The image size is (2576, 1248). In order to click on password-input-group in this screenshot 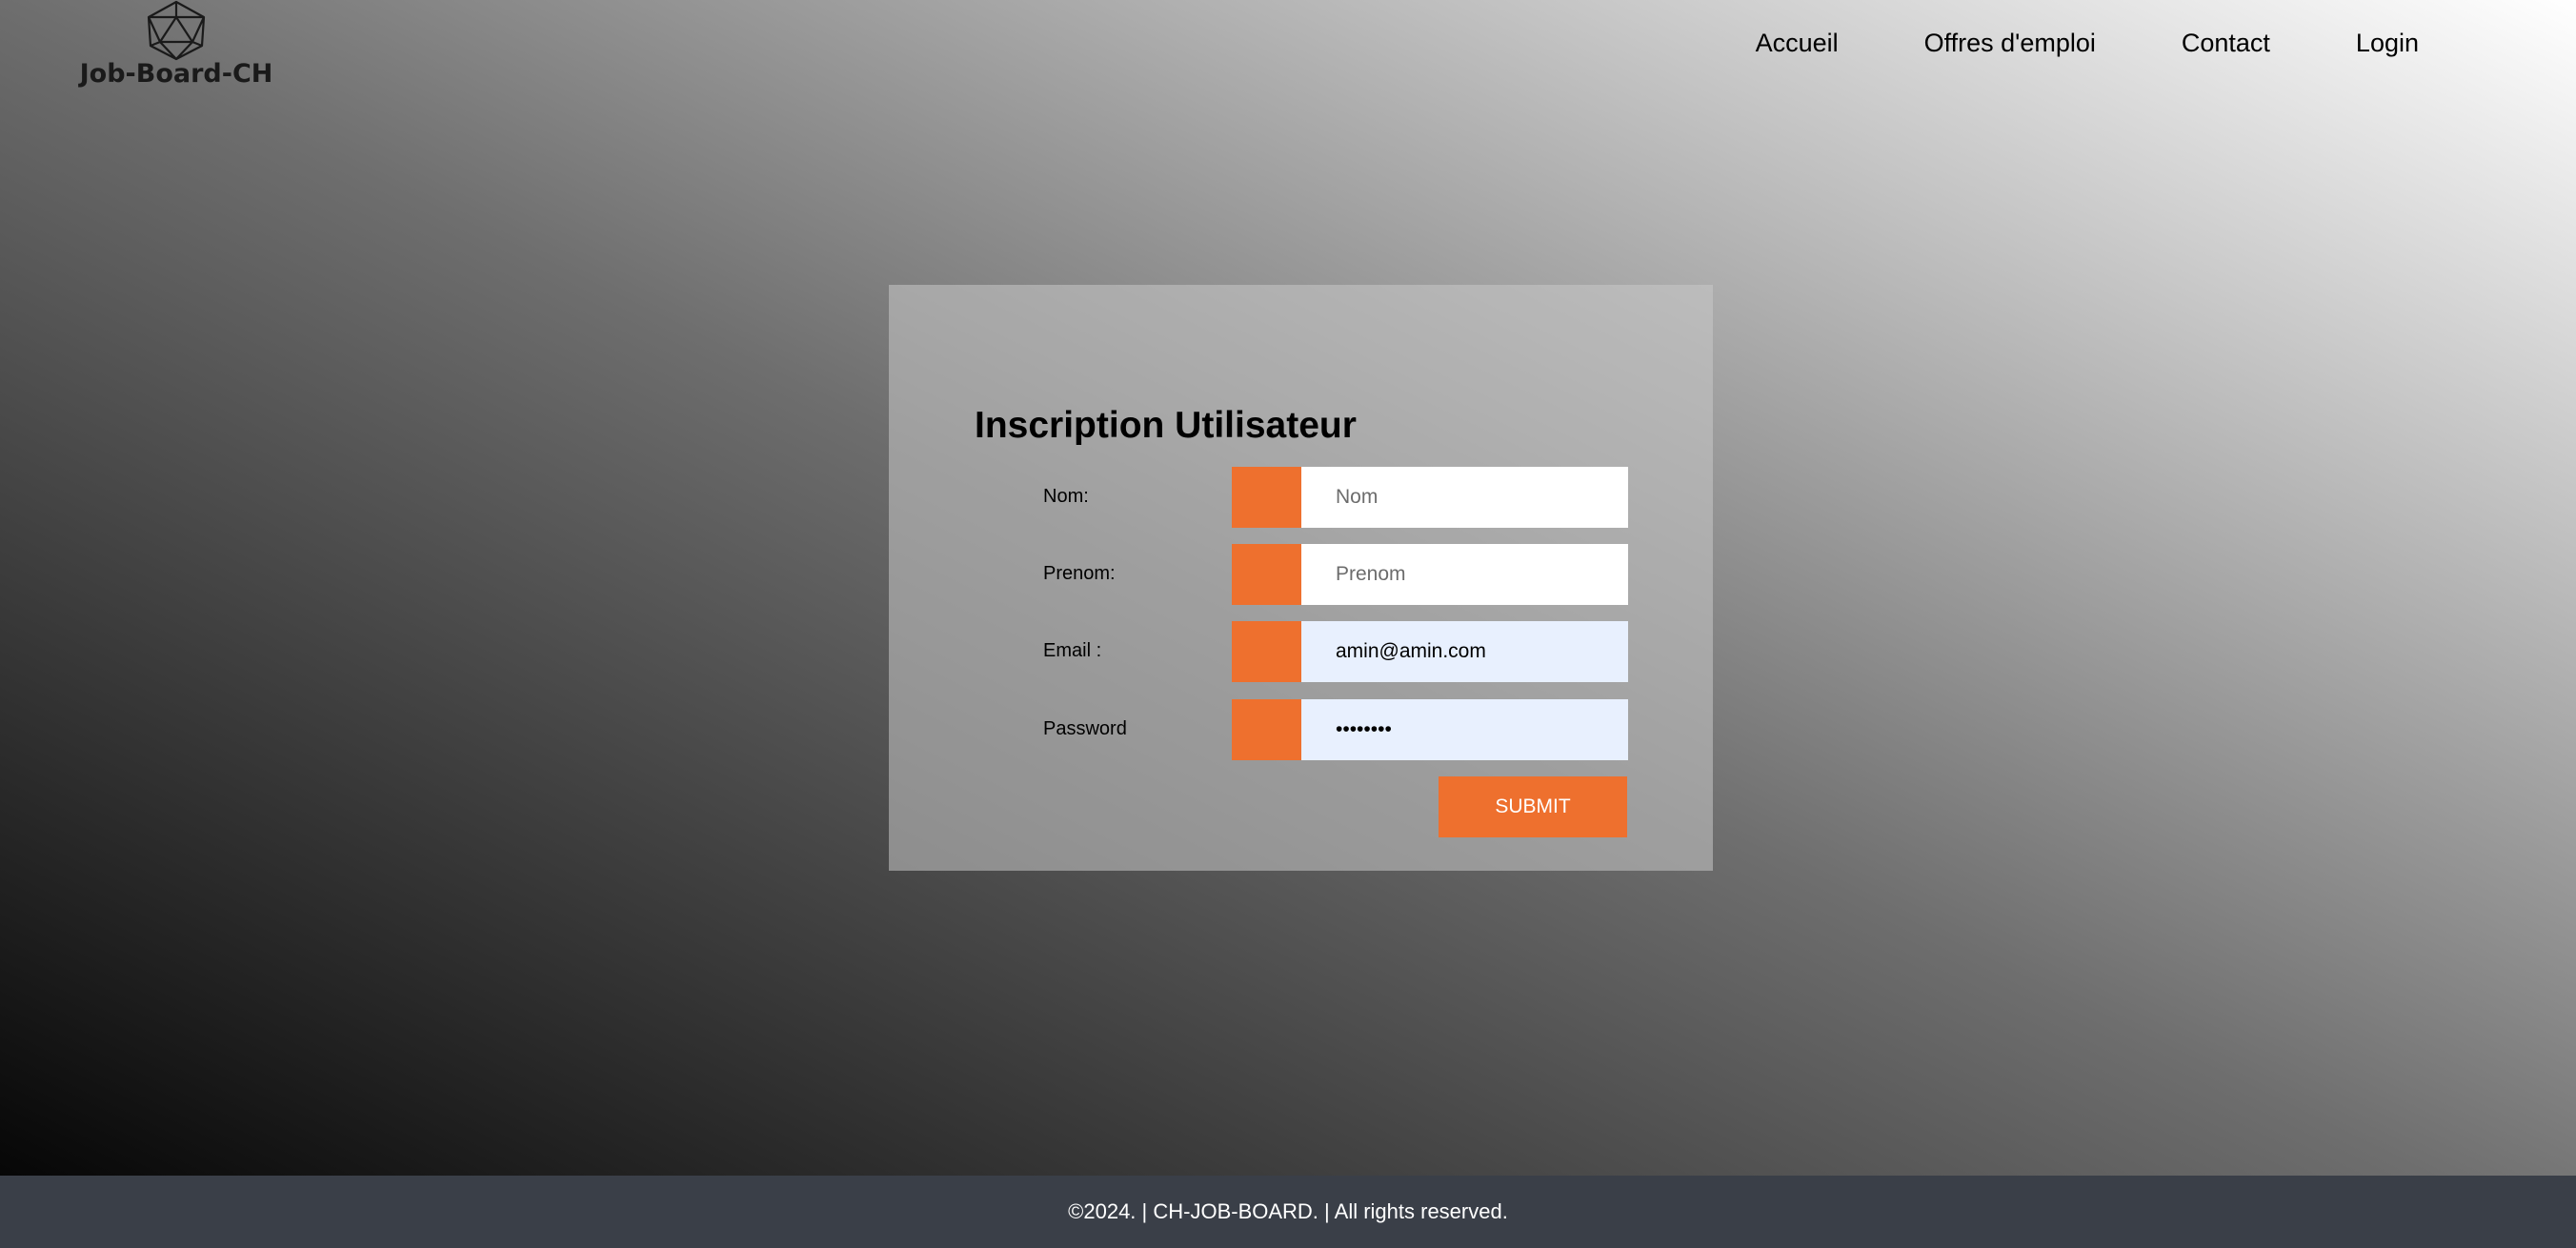, I will do `click(1430, 729)`.